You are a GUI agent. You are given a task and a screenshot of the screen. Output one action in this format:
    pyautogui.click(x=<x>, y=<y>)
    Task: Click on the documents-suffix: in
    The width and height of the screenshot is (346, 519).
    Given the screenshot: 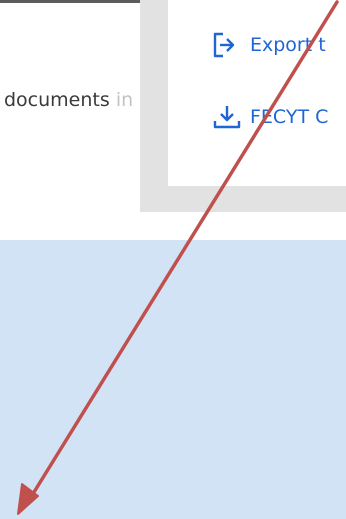 What is the action you would take?
    pyautogui.click(x=124, y=100)
    